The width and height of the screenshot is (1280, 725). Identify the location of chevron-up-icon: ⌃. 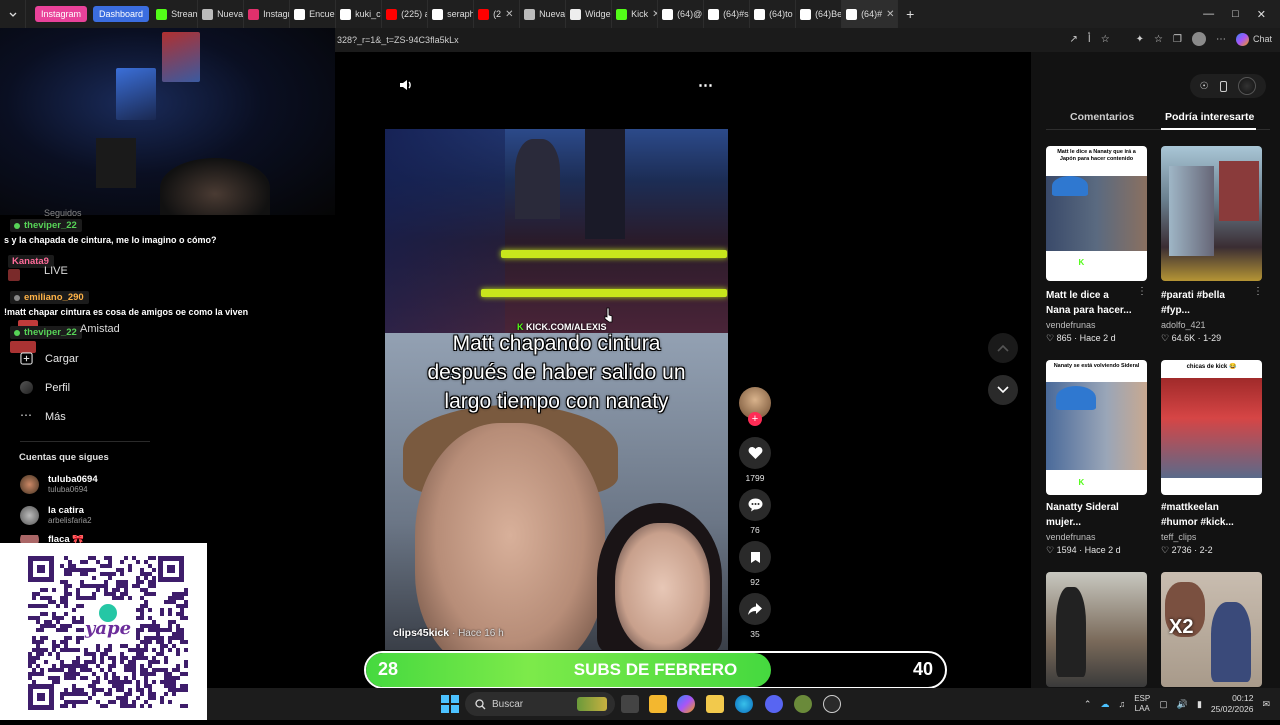
(1088, 704).